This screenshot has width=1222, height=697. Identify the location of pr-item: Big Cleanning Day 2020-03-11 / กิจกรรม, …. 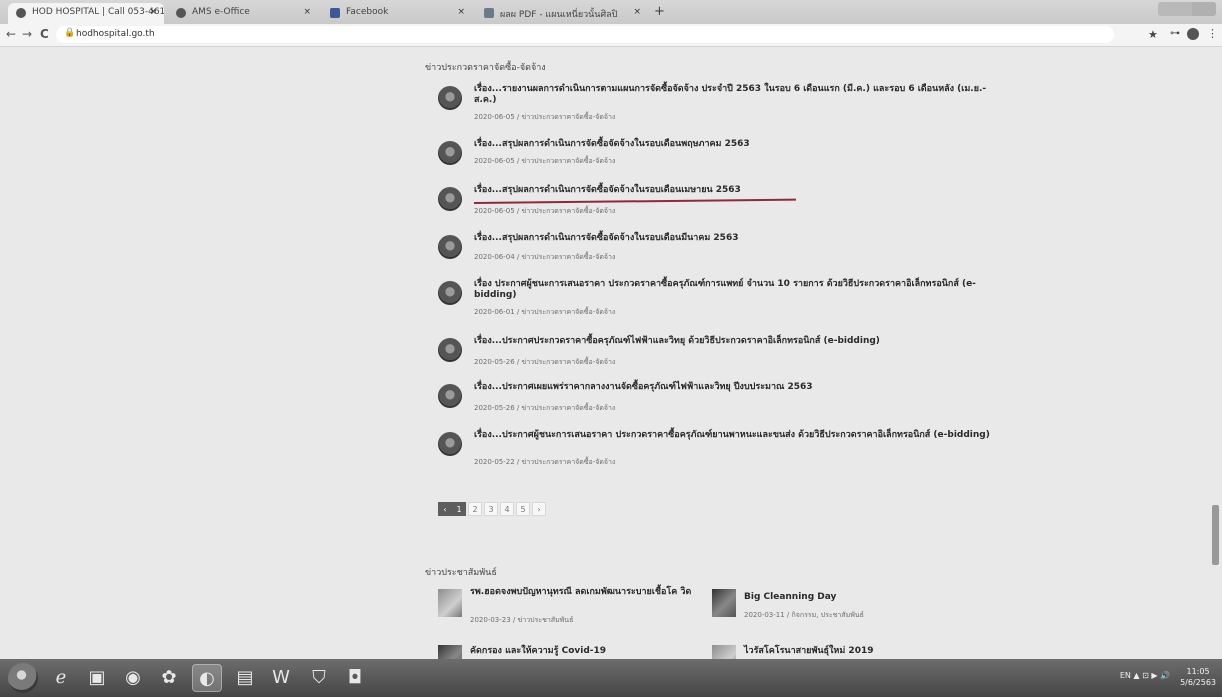
(852, 604).